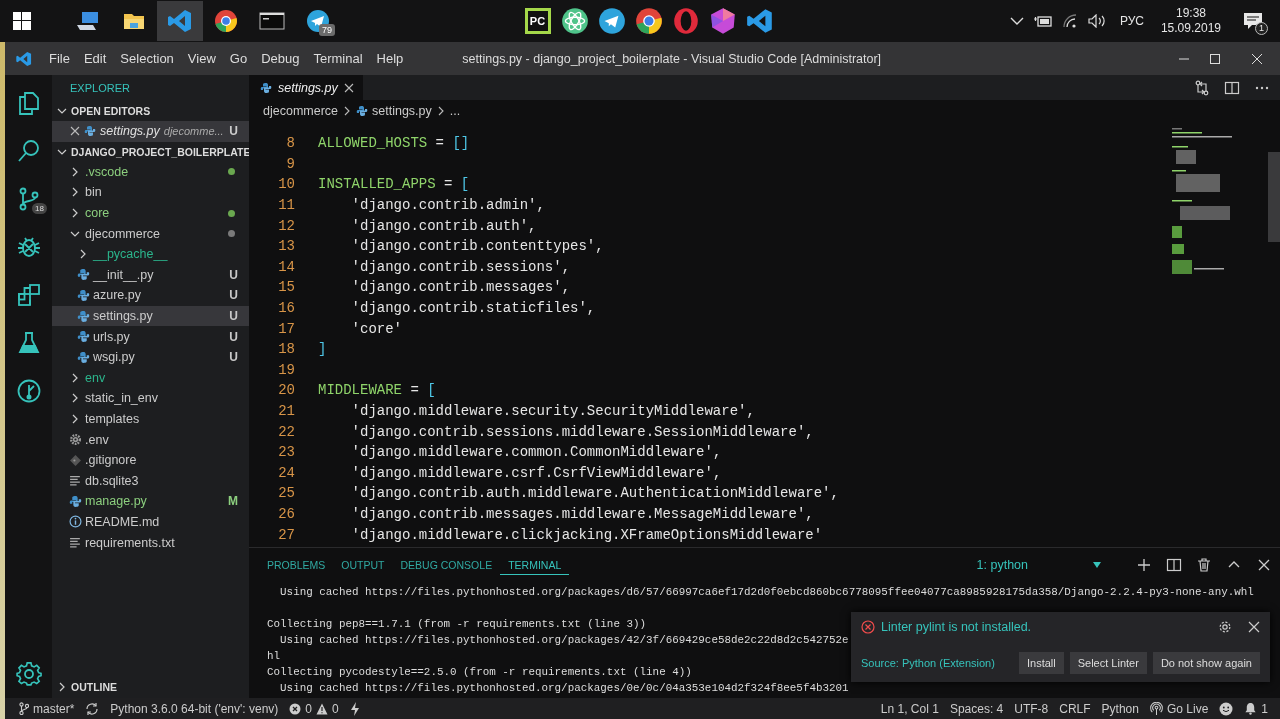  Describe the element at coordinates (1232, 87) in the screenshot. I see `split-editor-icon` at that location.